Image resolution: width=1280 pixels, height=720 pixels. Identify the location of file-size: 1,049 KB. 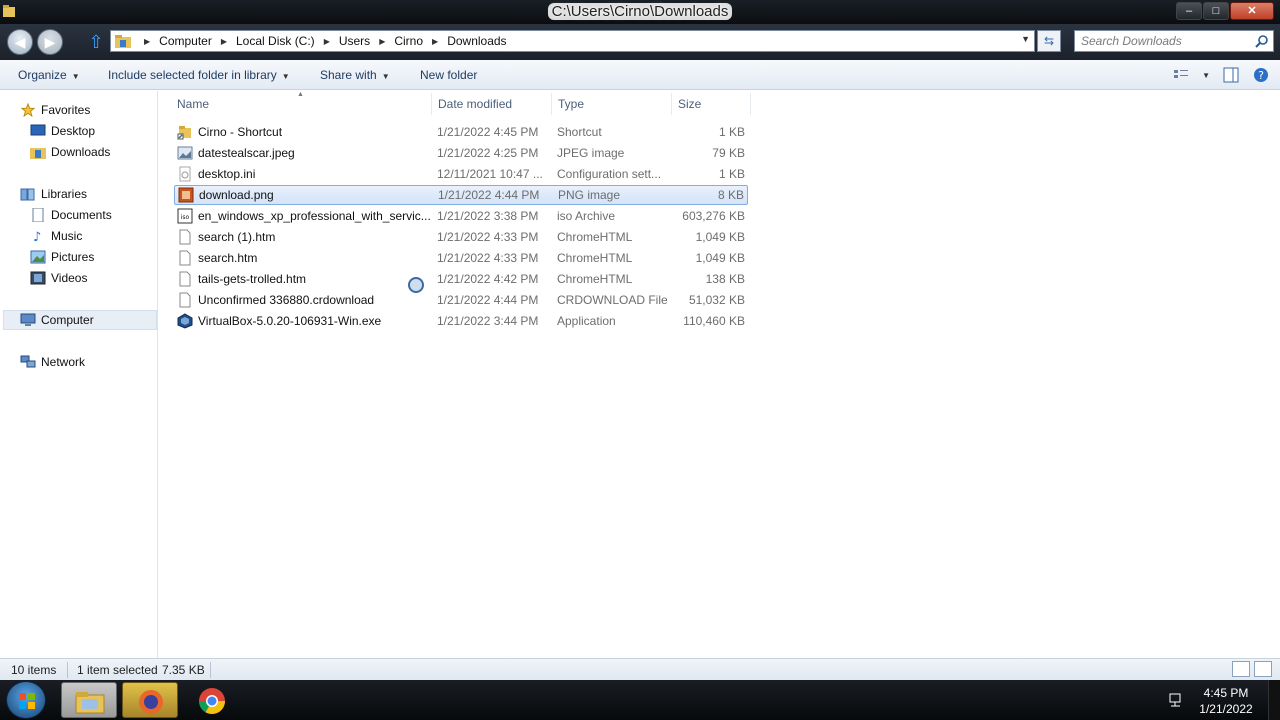
(720, 237).